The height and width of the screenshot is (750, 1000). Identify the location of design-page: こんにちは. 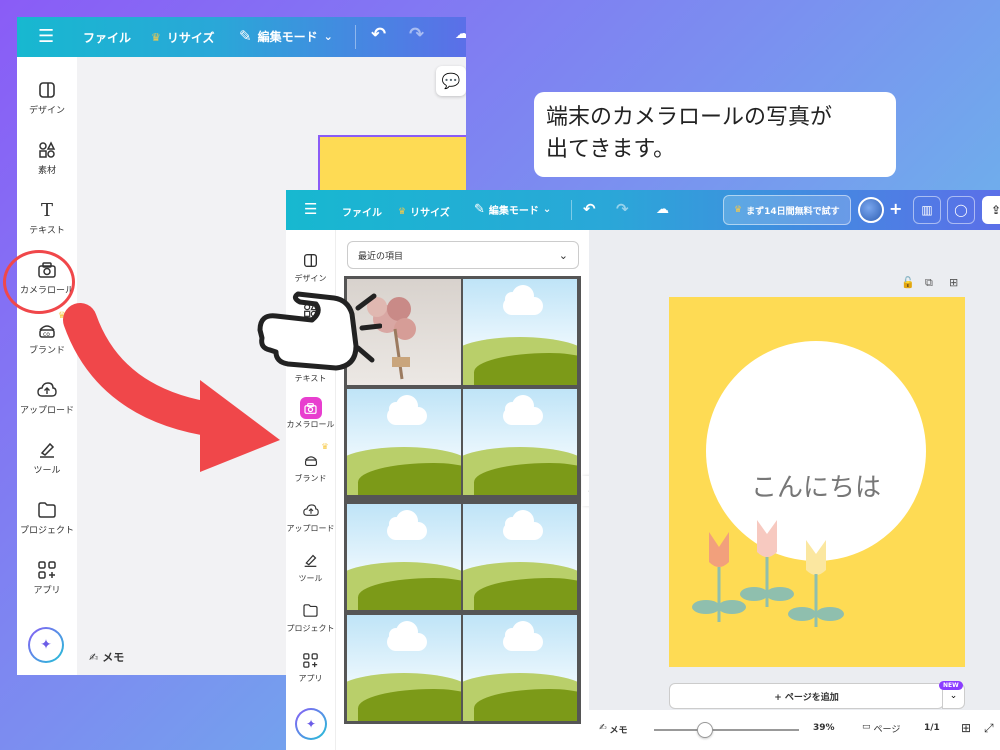
(817, 482).